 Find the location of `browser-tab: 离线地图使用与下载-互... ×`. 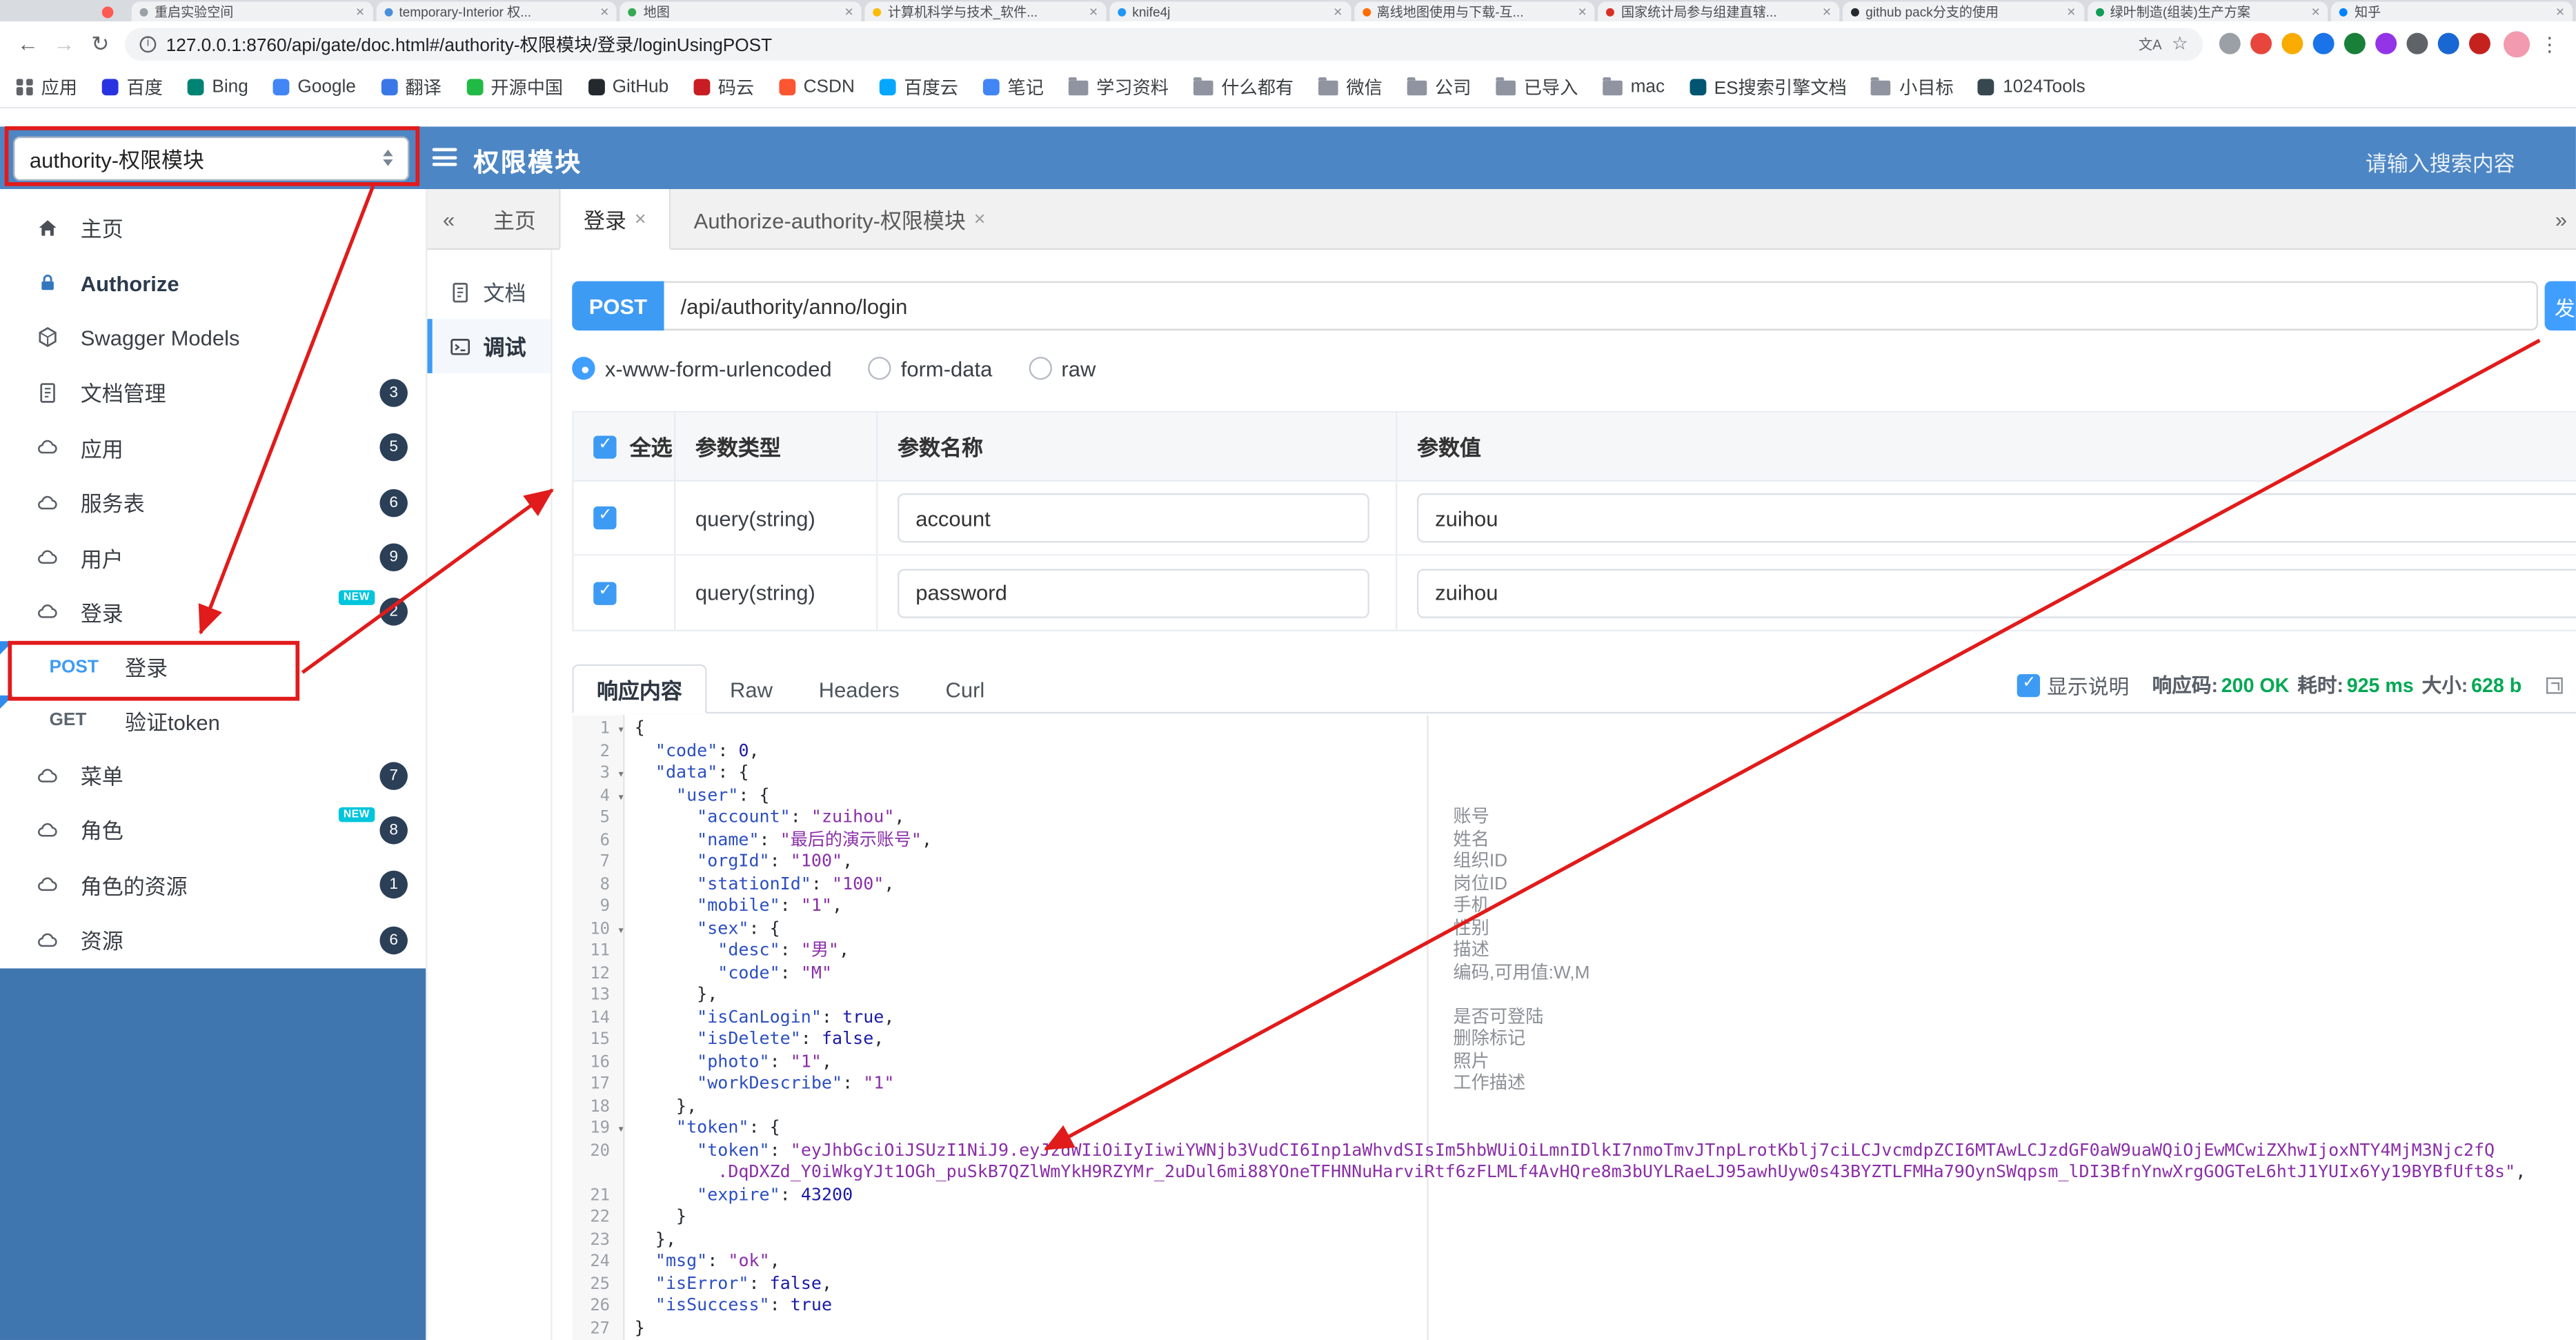

browser-tab: 离线地图使用与下载-互... × is located at coordinates (1474, 11).